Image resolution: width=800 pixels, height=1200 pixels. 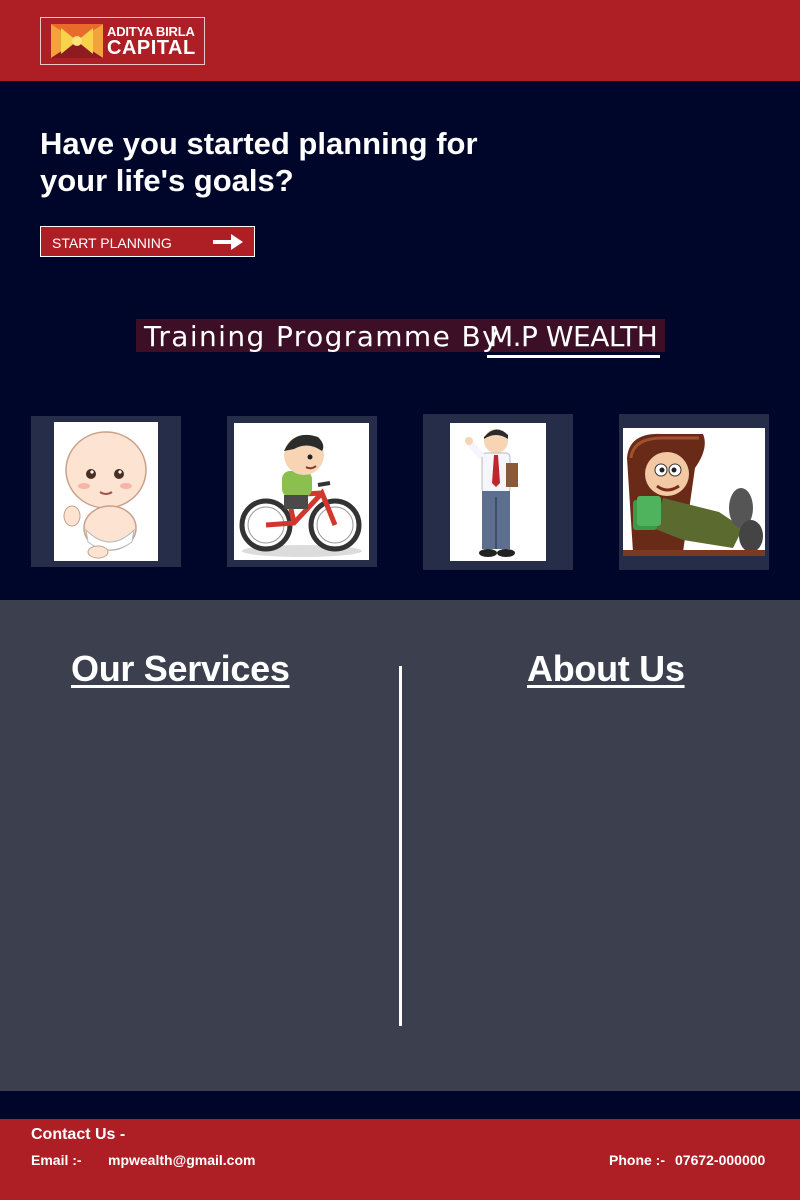 What do you see at coordinates (720, 1160) in the screenshot?
I see `phone-link: 07672-000000` at bounding box center [720, 1160].